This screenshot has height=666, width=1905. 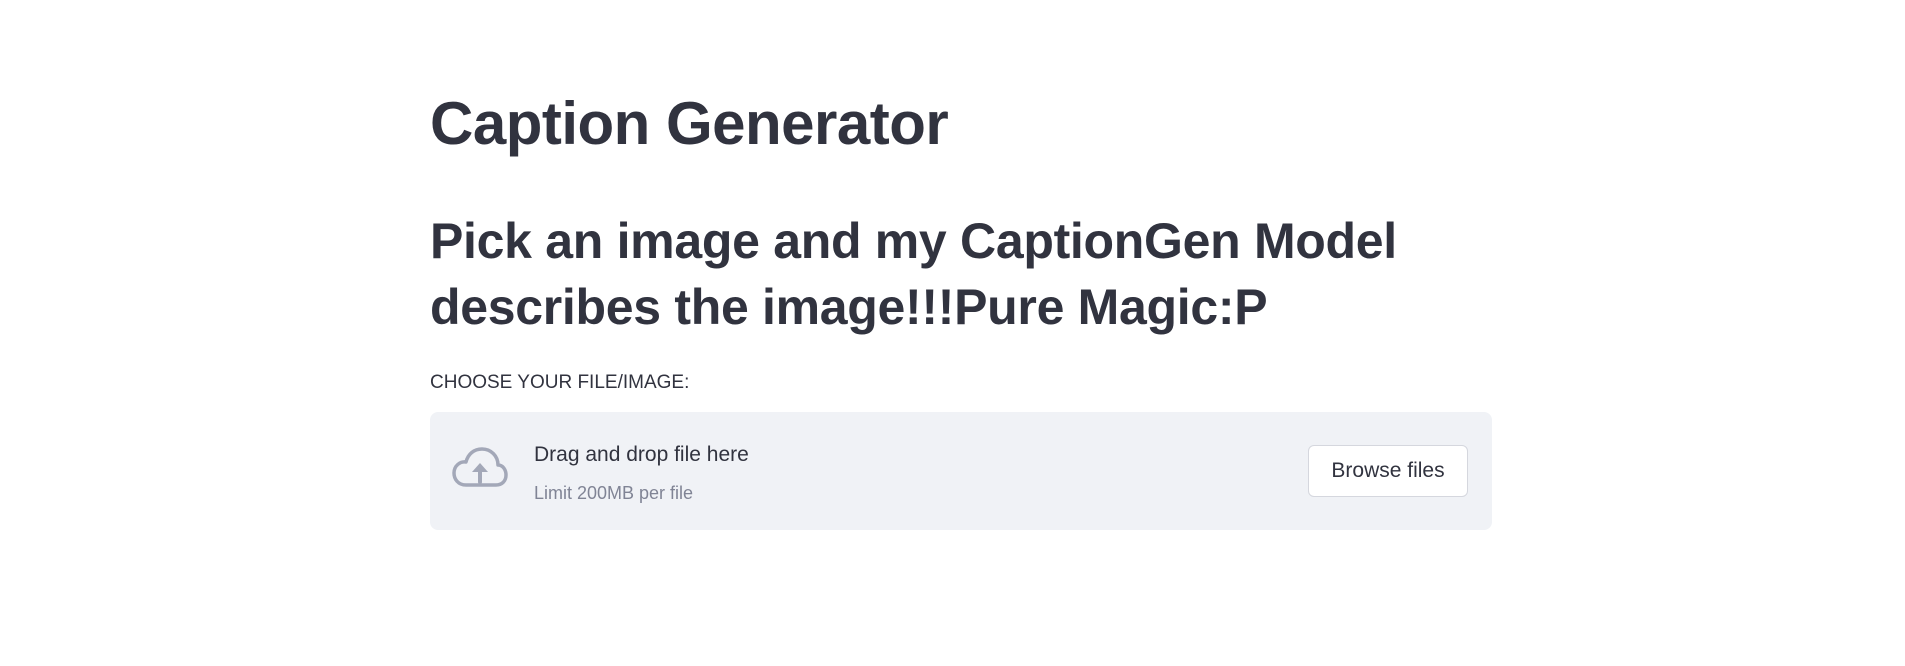 What do you see at coordinates (560, 382) in the screenshot?
I see `file-uploader-label: CHOOSE YOUR FILE/IMAGE:` at bounding box center [560, 382].